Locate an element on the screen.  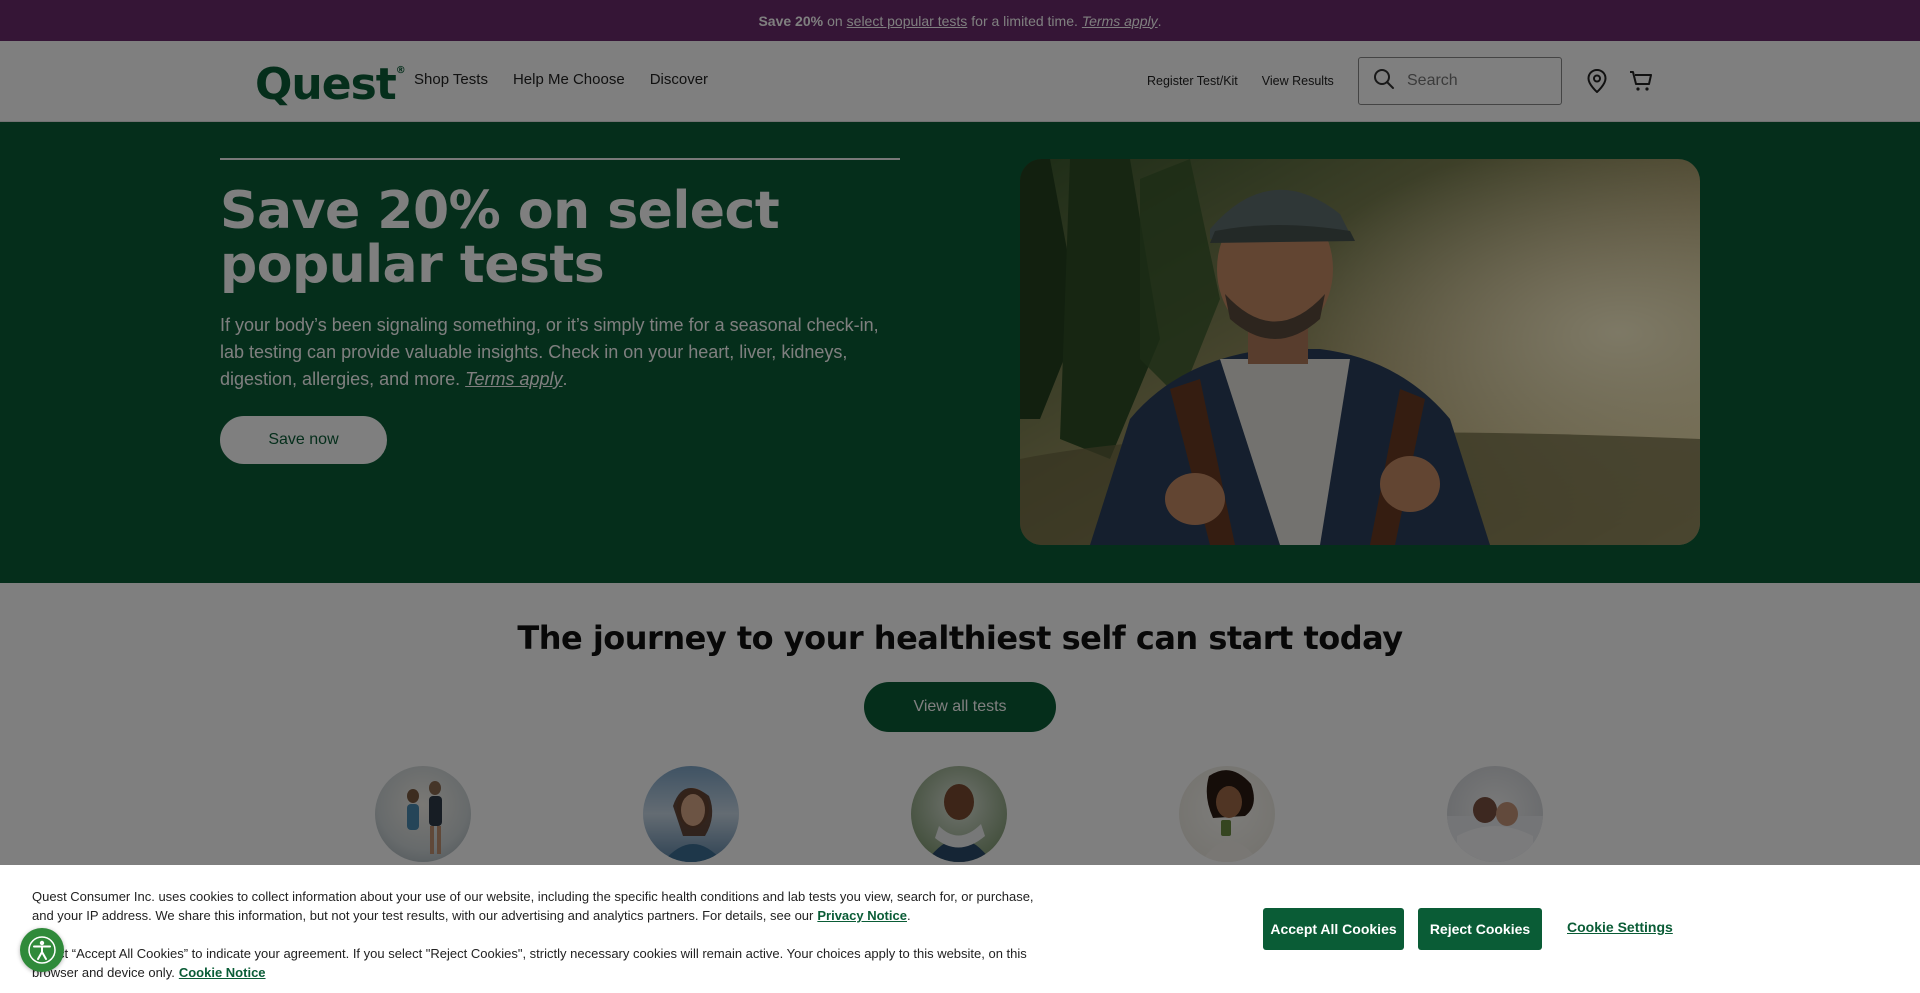
main-nav: Shop Tests Help Me Choose Discover is located at coordinates (561, 79).